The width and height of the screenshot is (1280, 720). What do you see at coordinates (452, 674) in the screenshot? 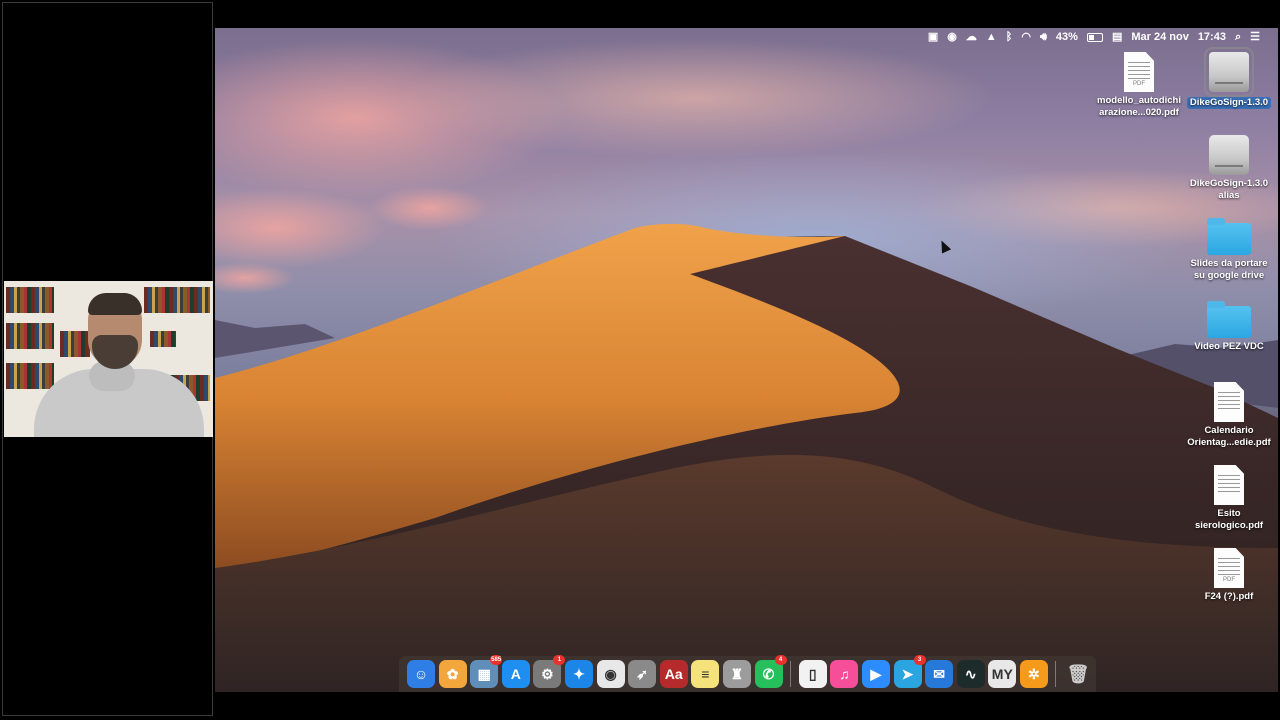
I see `dock-photos-icon: ✿` at bounding box center [452, 674].